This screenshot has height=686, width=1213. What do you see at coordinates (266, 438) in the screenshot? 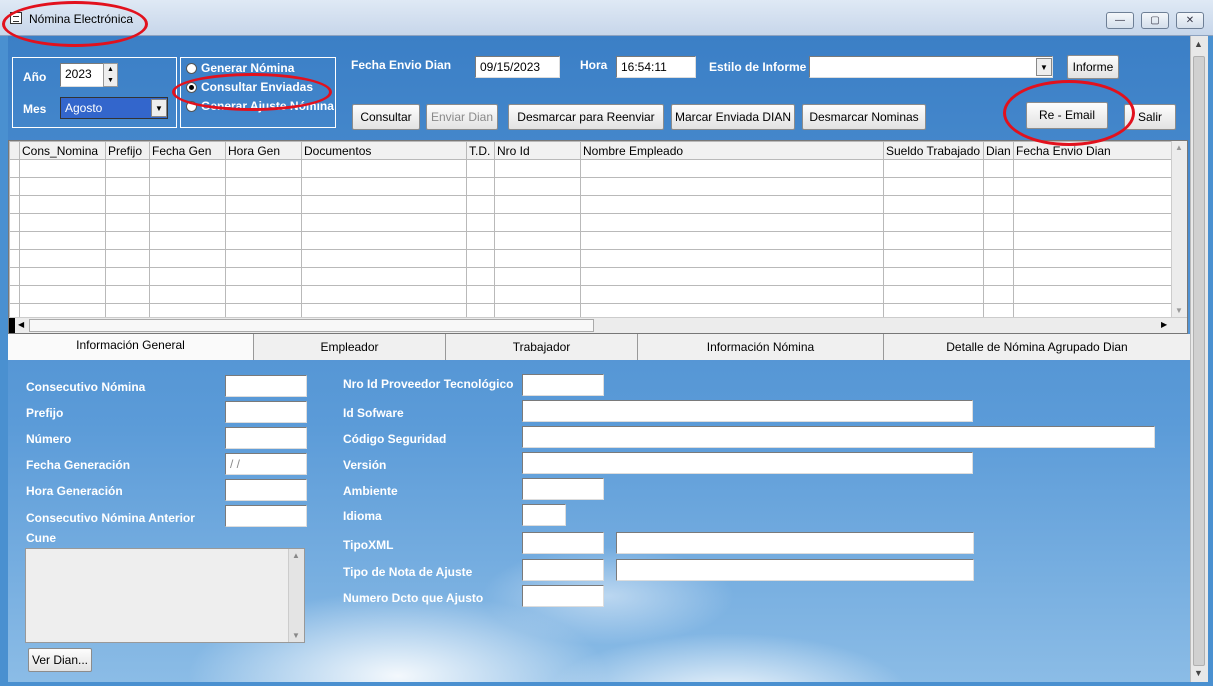
I see `numero-field` at bounding box center [266, 438].